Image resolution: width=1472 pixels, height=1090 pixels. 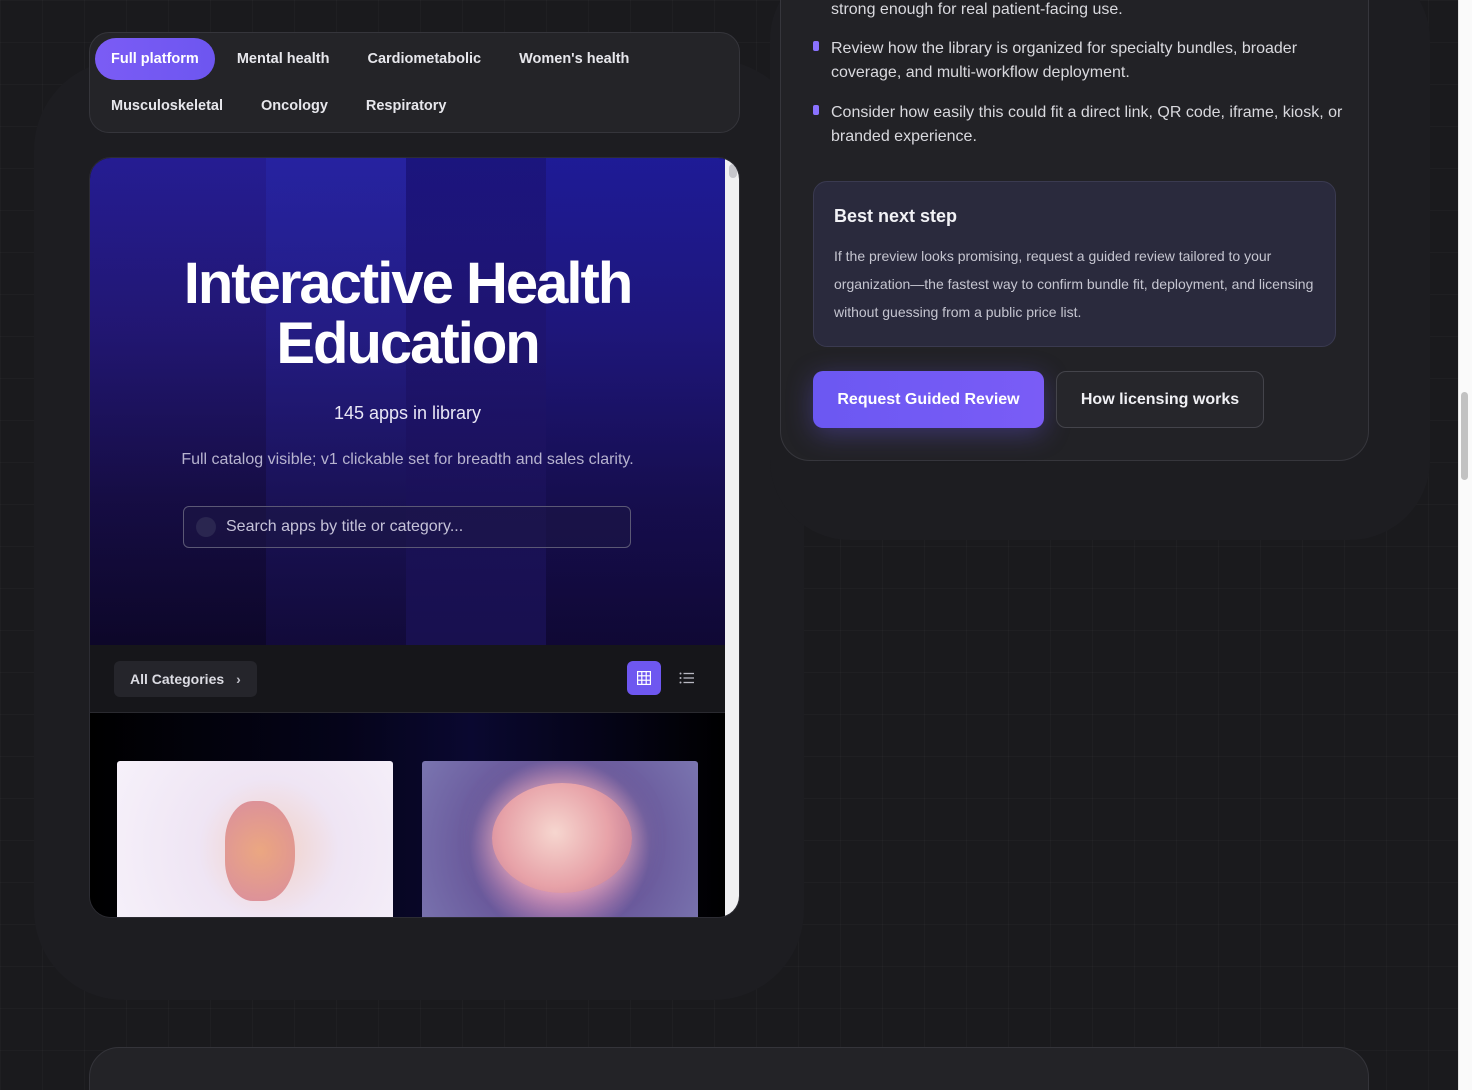 What do you see at coordinates (177, 679) in the screenshot?
I see `all-categories-label: All Categories` at bounding box center [177, 679].